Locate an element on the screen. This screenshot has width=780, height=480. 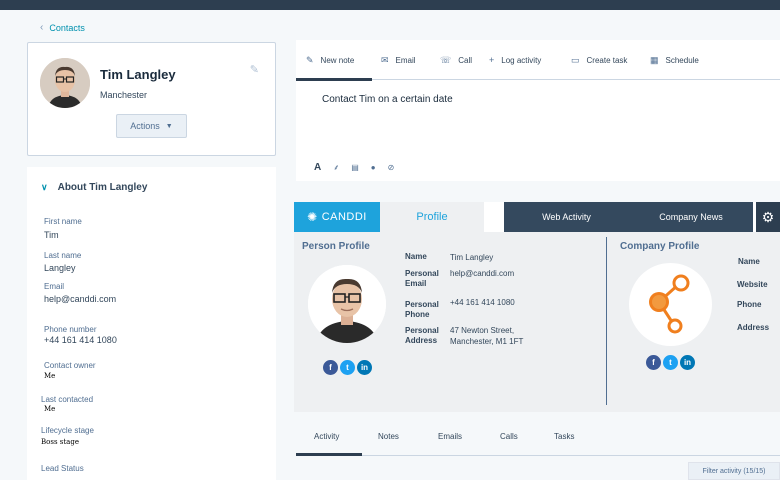
person-address-value: 47 Newton Street, Manchester, M1 1FT is located at coordinates (487, 336).